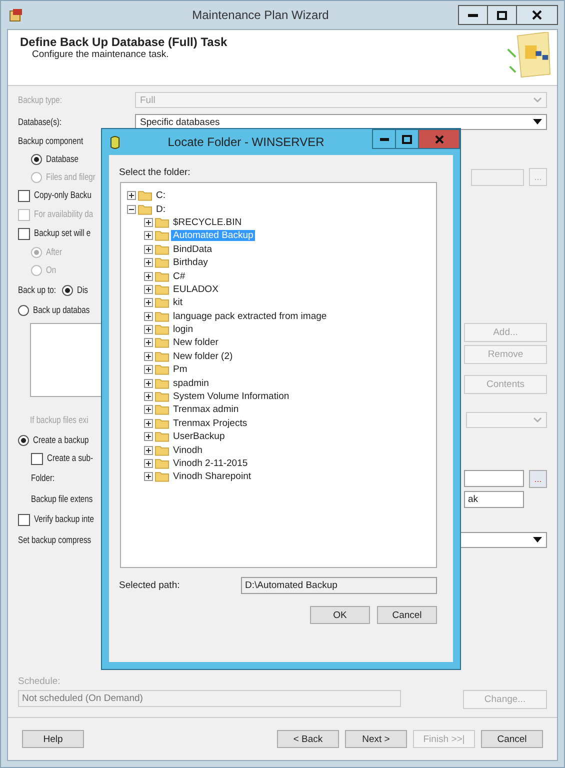  I want to click on radio-label: On, so click(51, 270).